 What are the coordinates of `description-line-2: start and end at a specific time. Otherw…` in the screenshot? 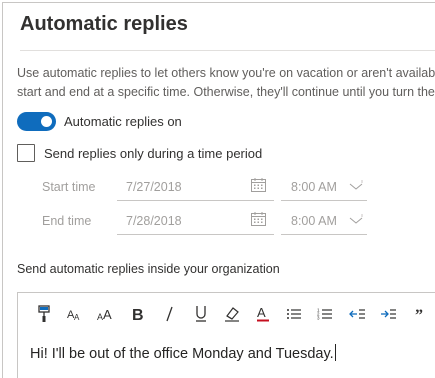 It's located at (226, 92).